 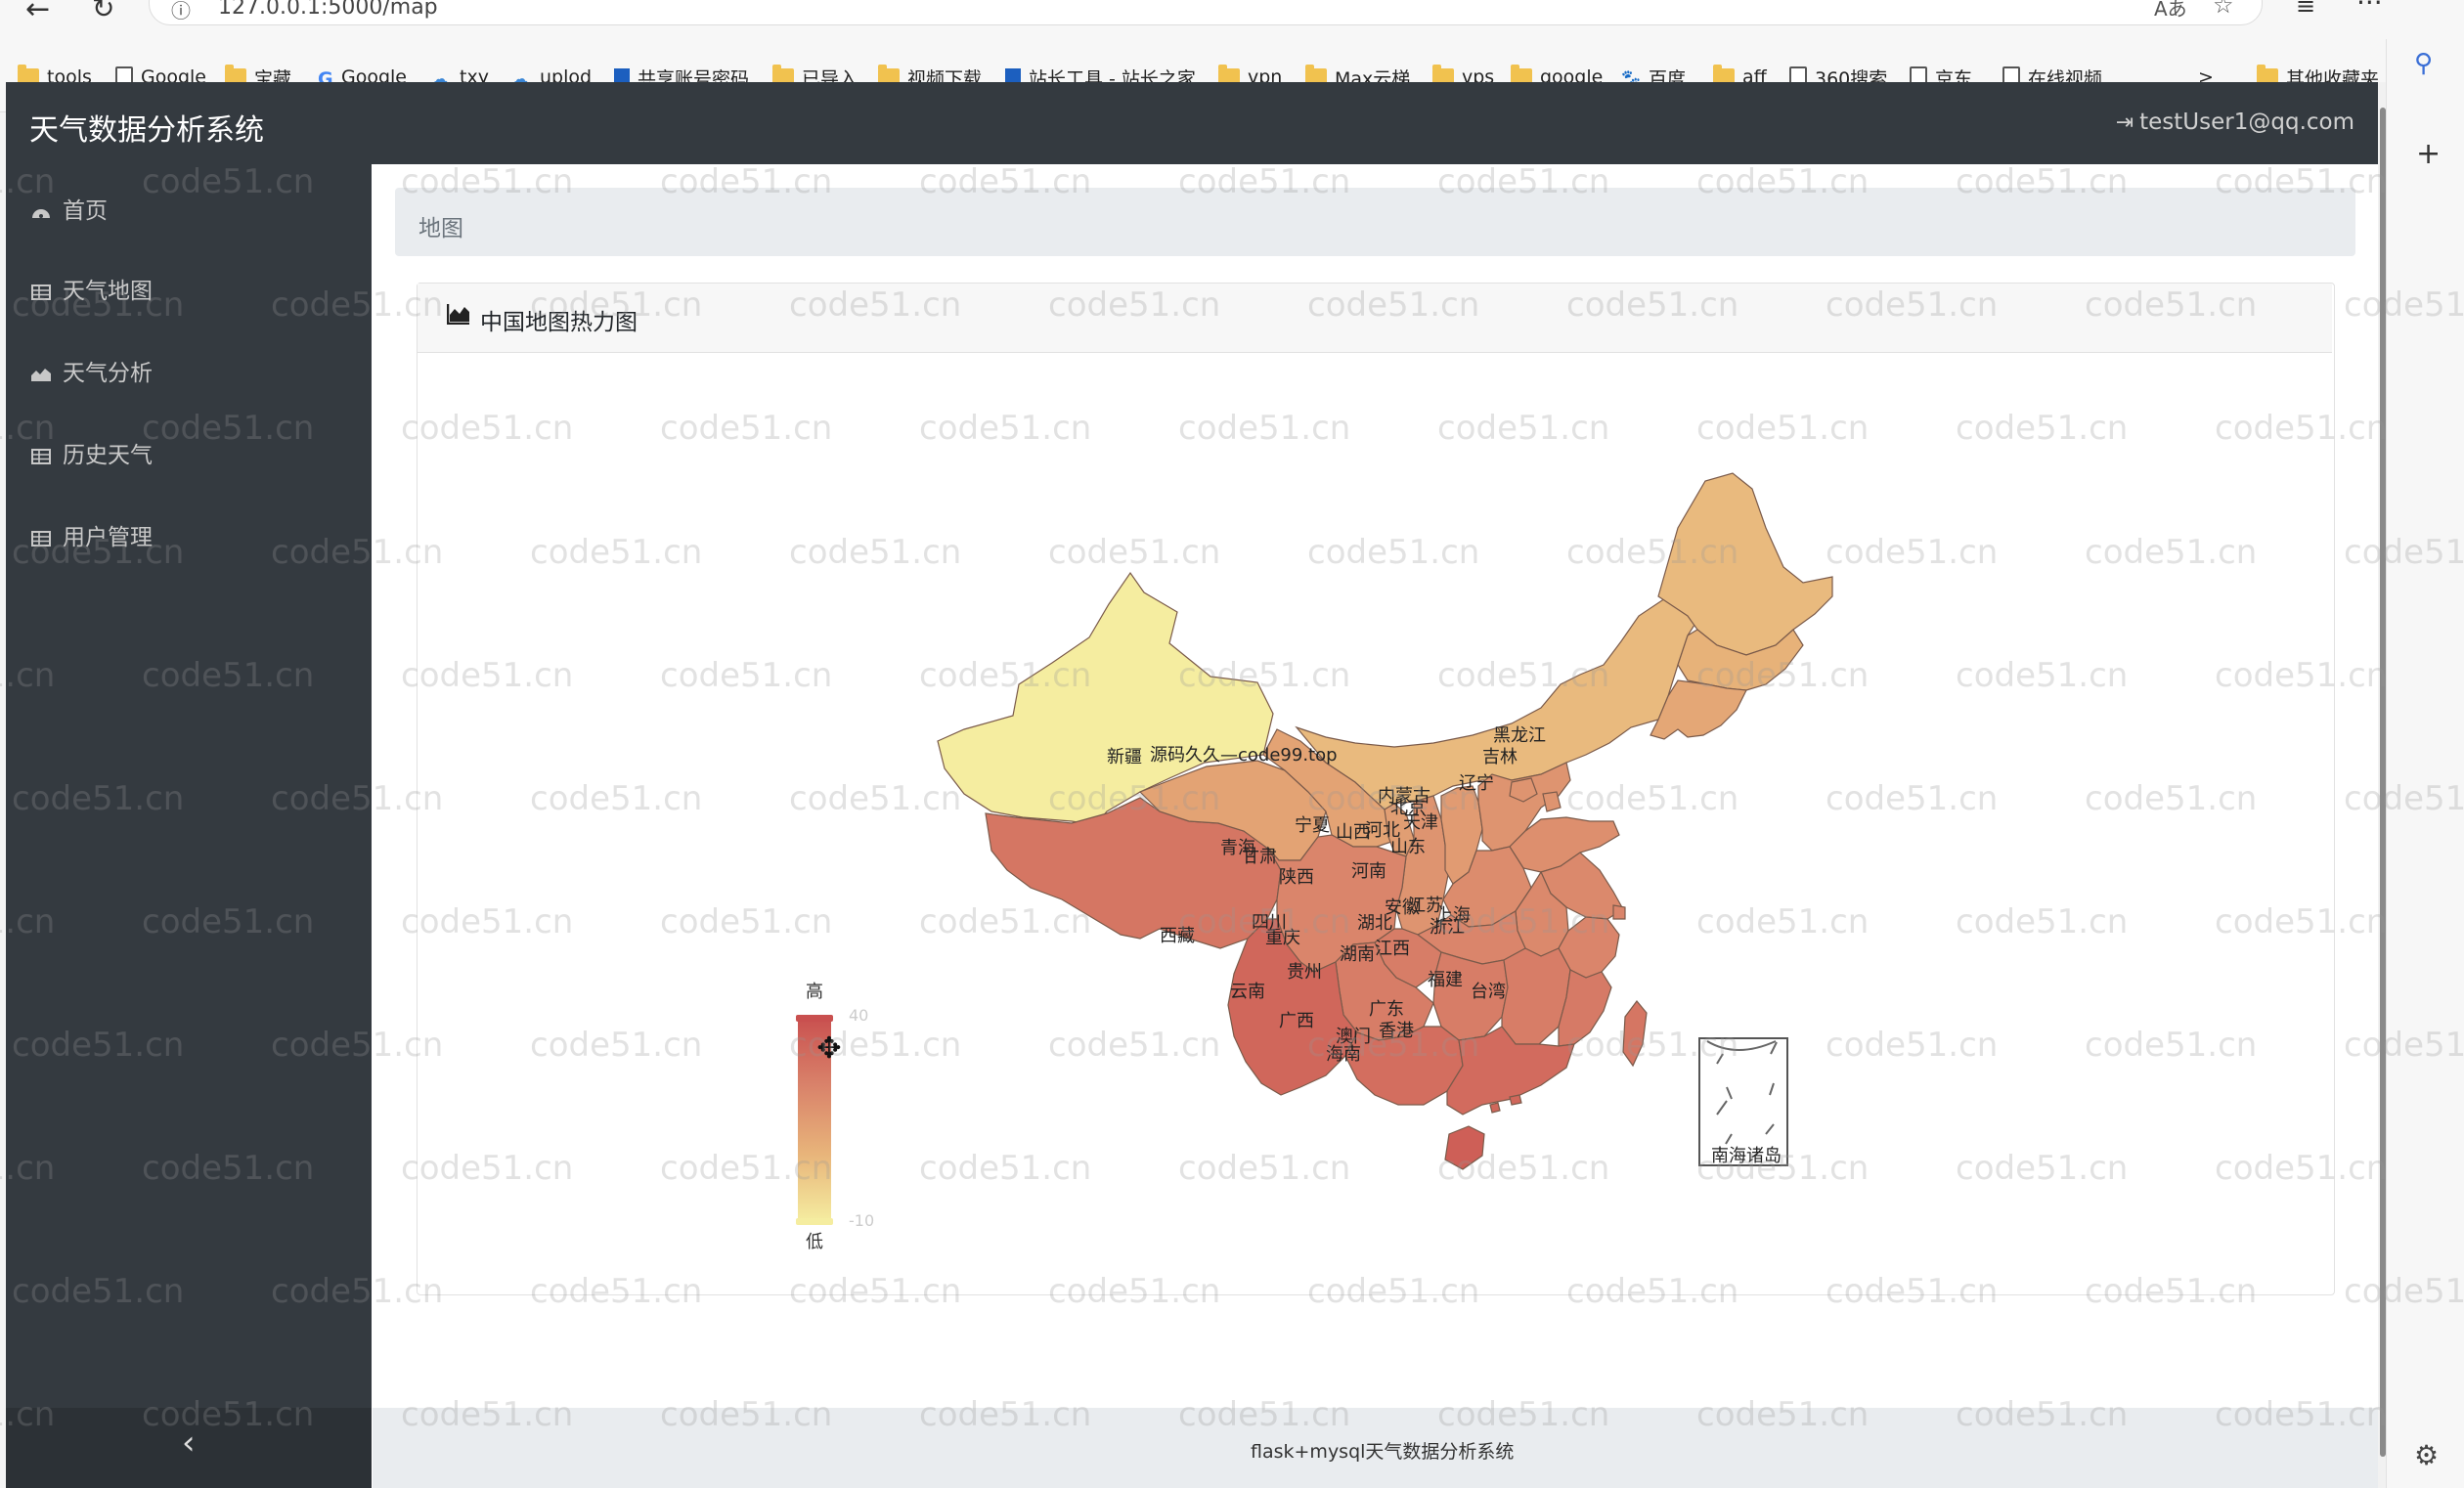 I want to click on region-label: 广西, so click(x=1296, y=1021).